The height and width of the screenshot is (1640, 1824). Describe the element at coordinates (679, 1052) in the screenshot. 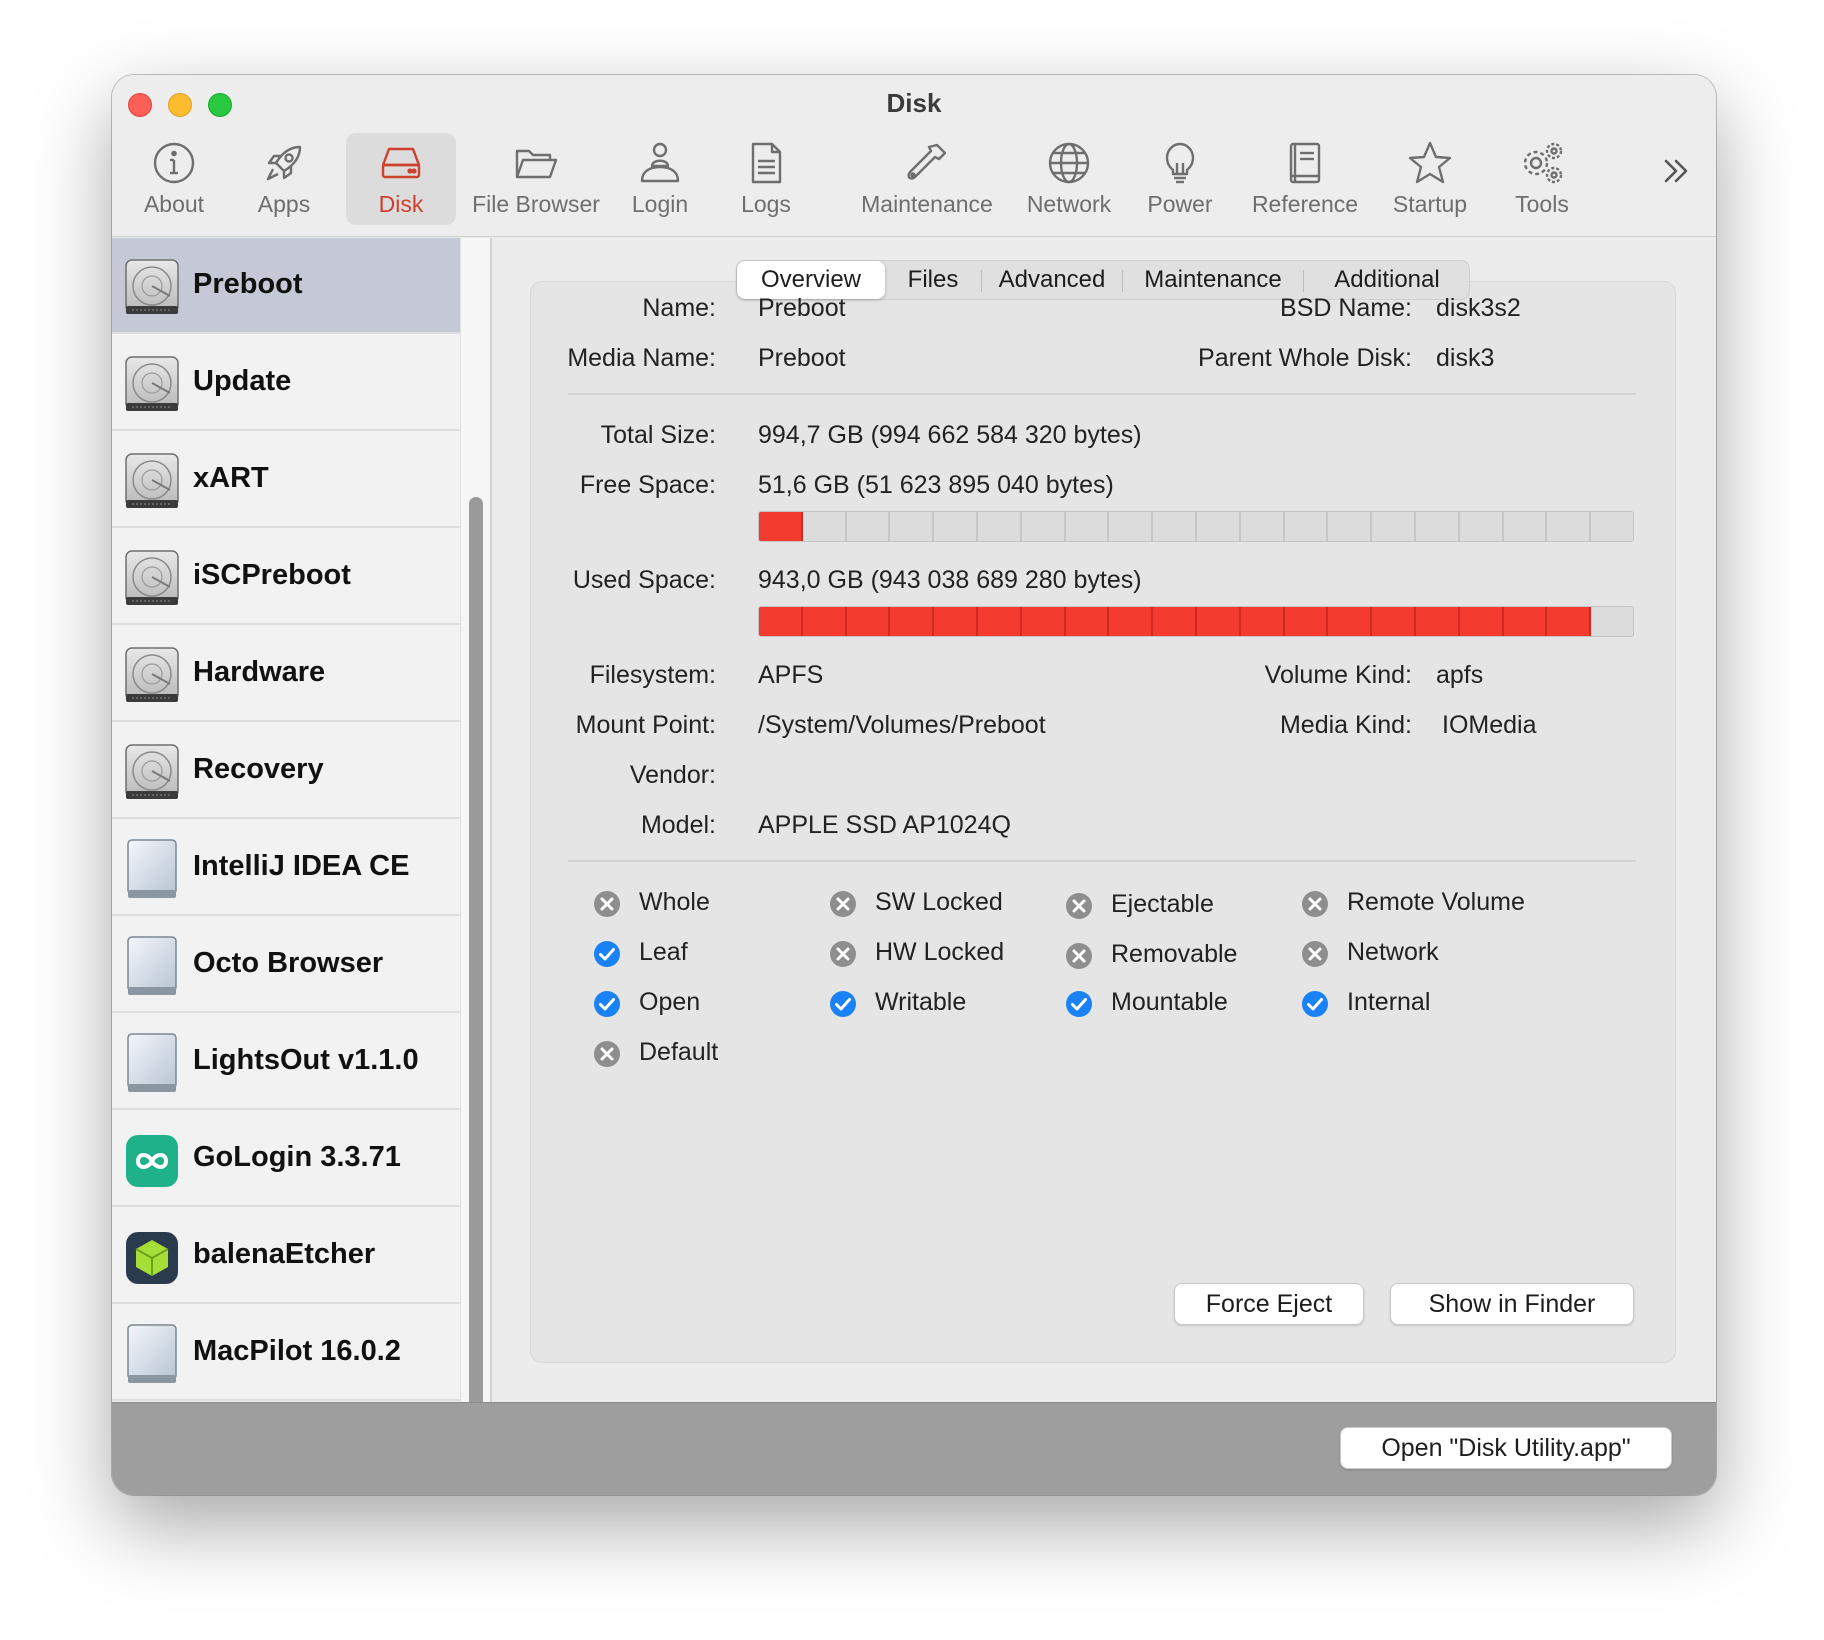

I see `flag-label: Default` at that location.